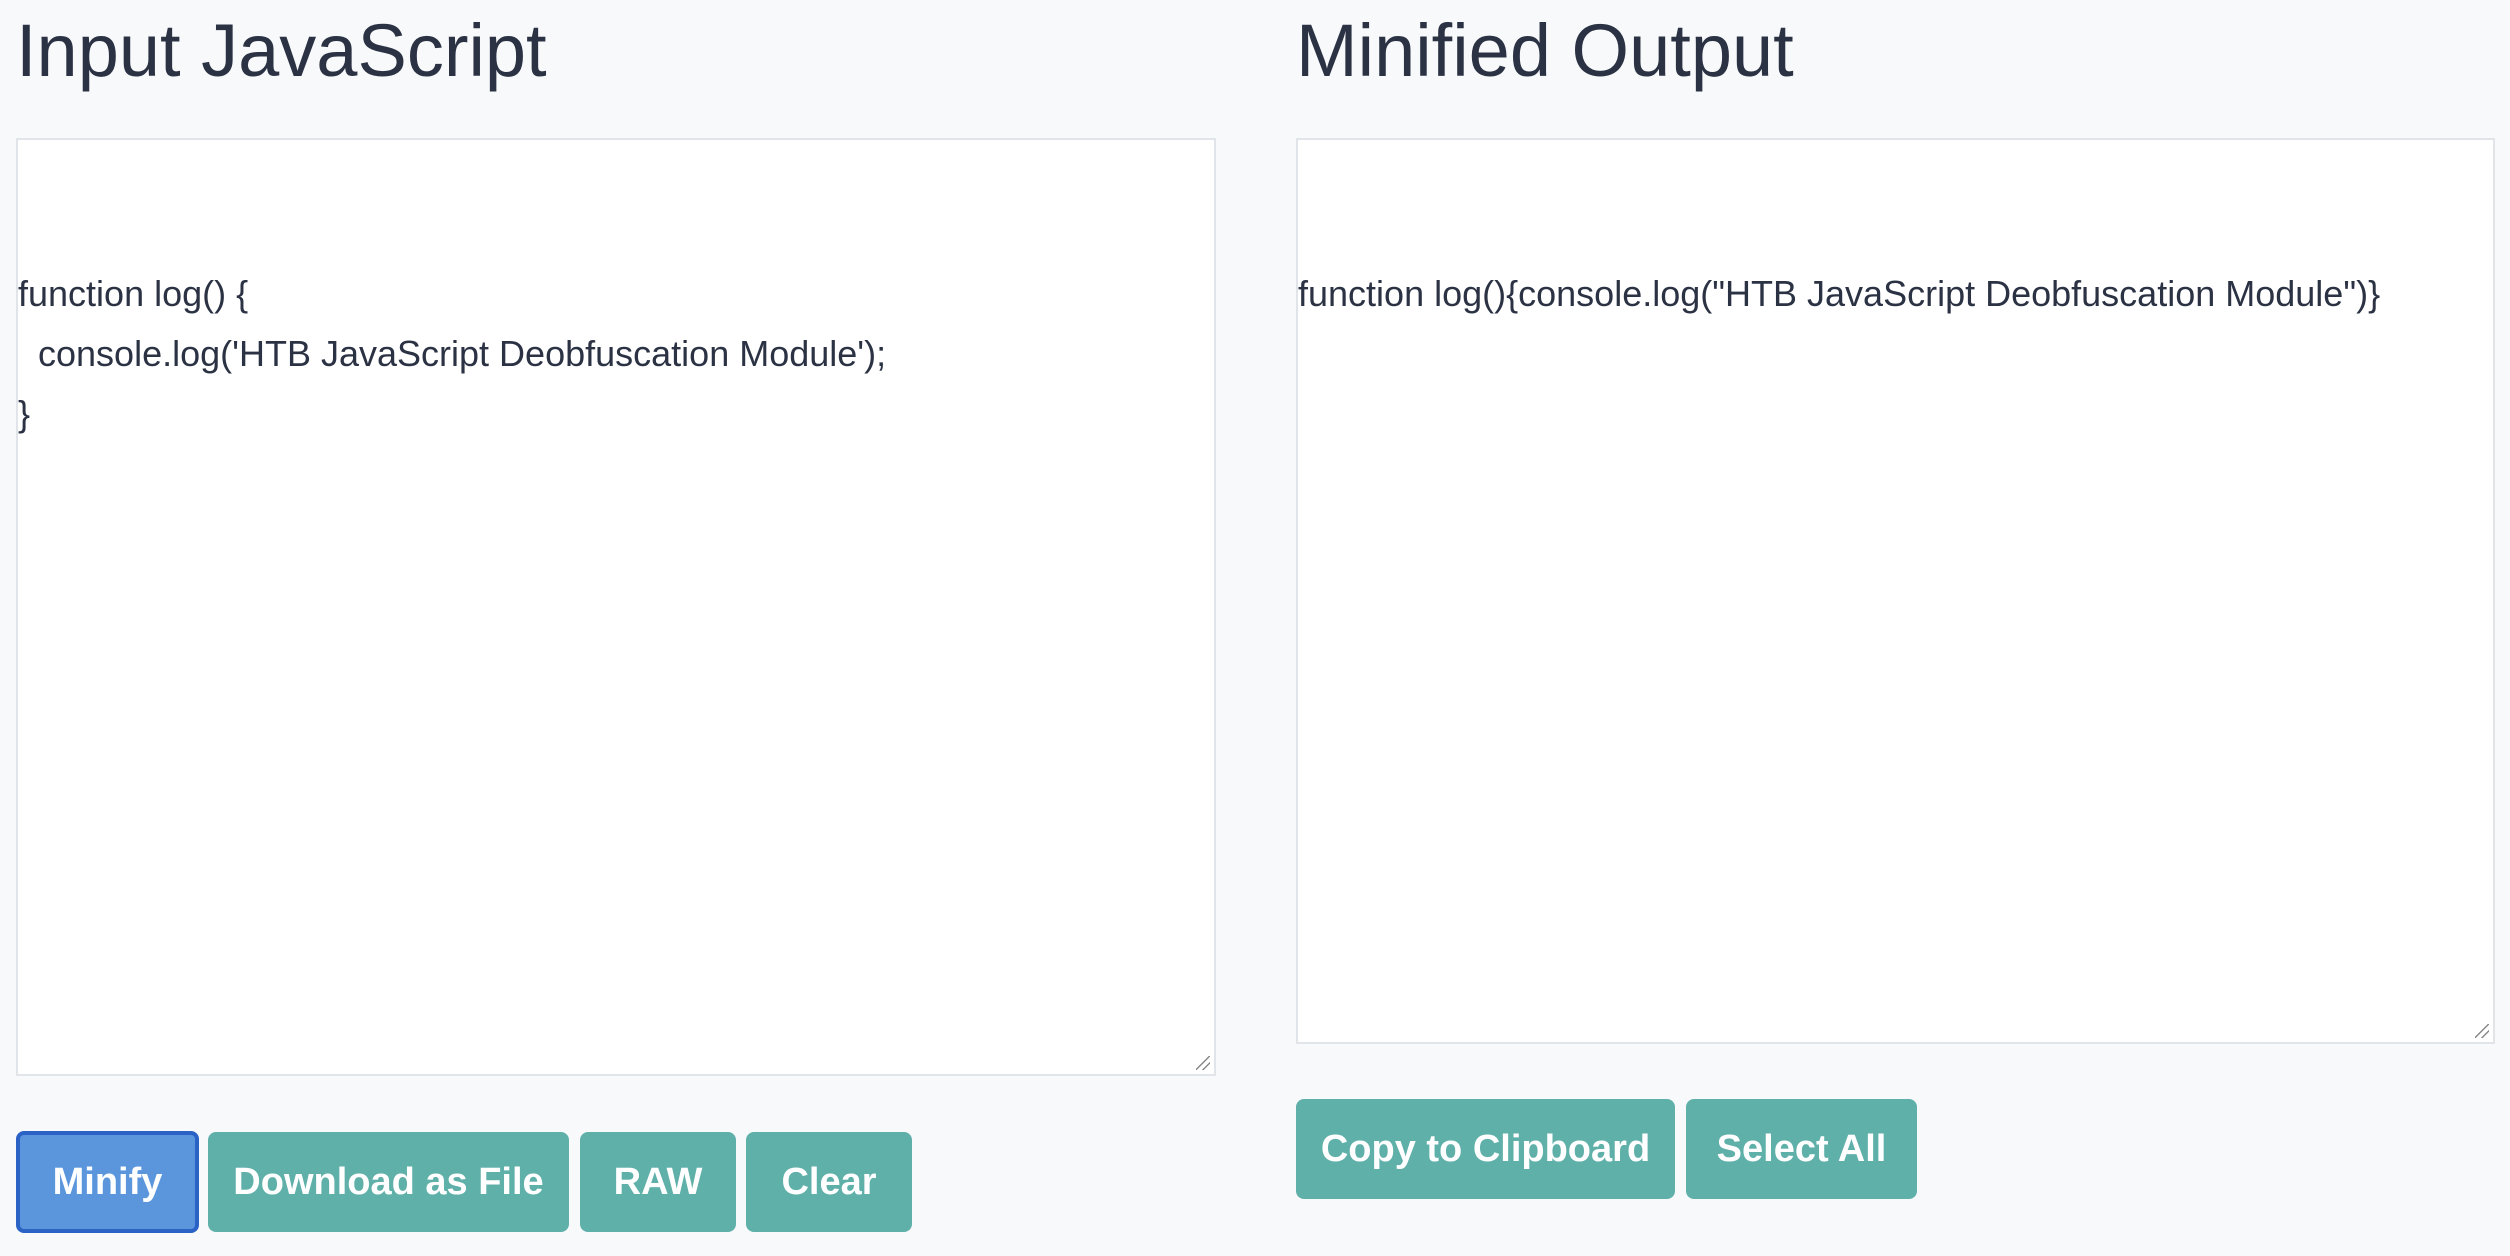 The height and width of the screenshot is (1256, 2510). What do you see at coordinates (1485, 1149) in the screenshot?
I see `copy-to-clipboard-button: Copy to Clipboard` at bounding box center [1485, 1149].